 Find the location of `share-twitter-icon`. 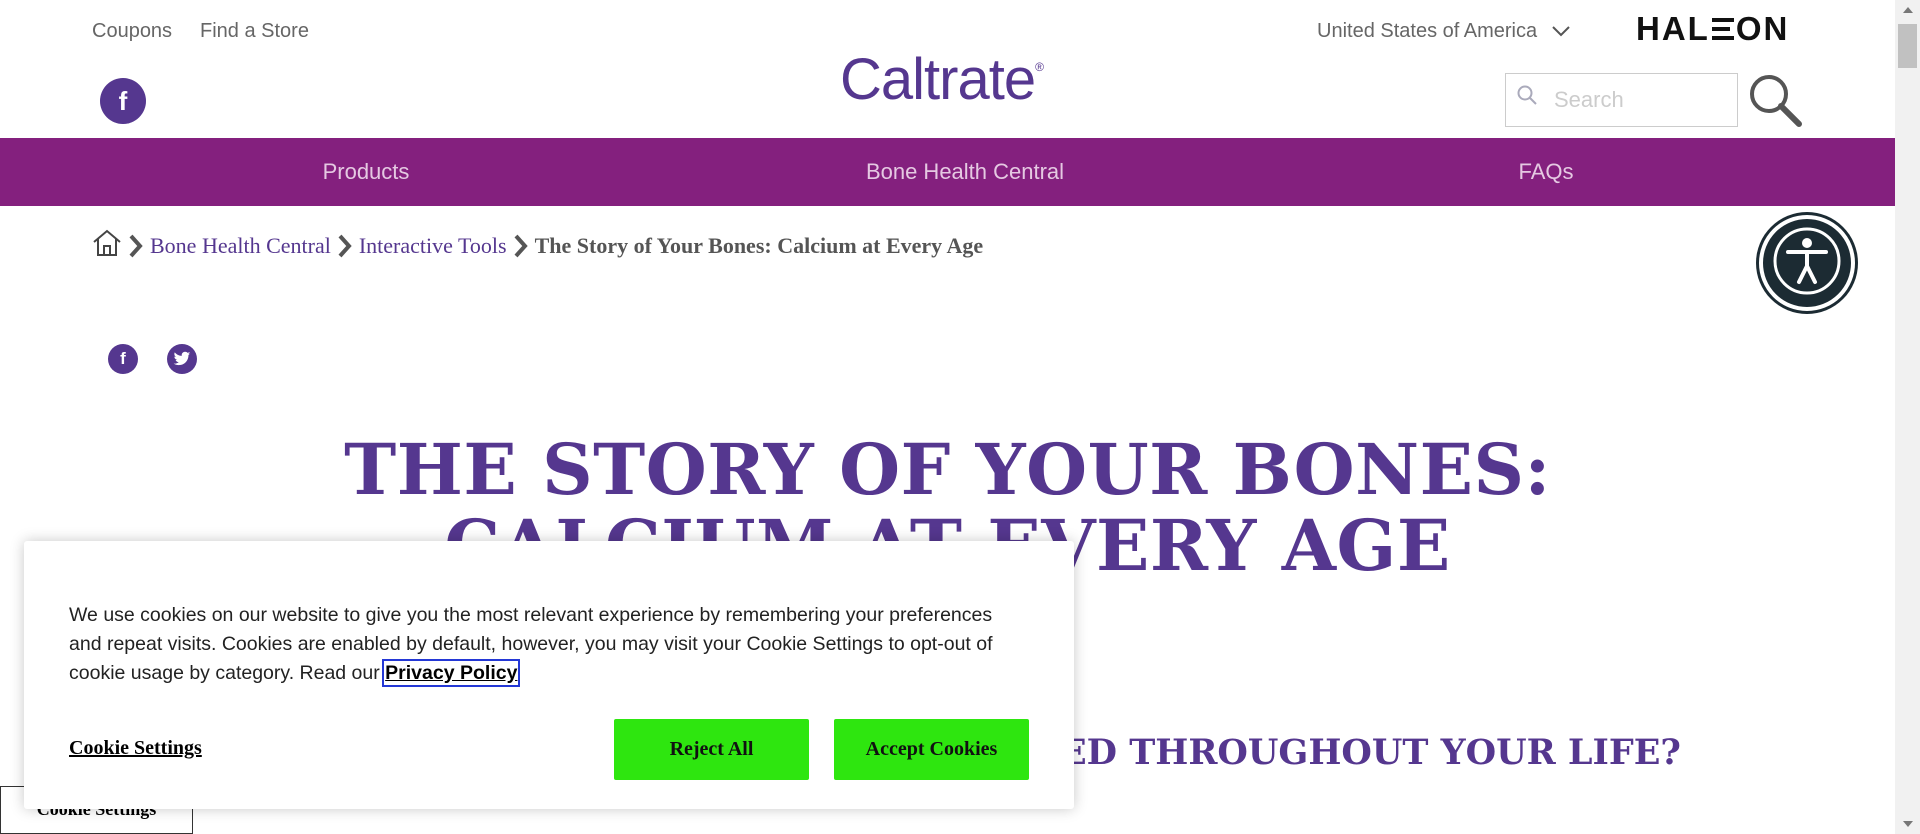

share-twitter-icon is located at coordinates (182, 359).